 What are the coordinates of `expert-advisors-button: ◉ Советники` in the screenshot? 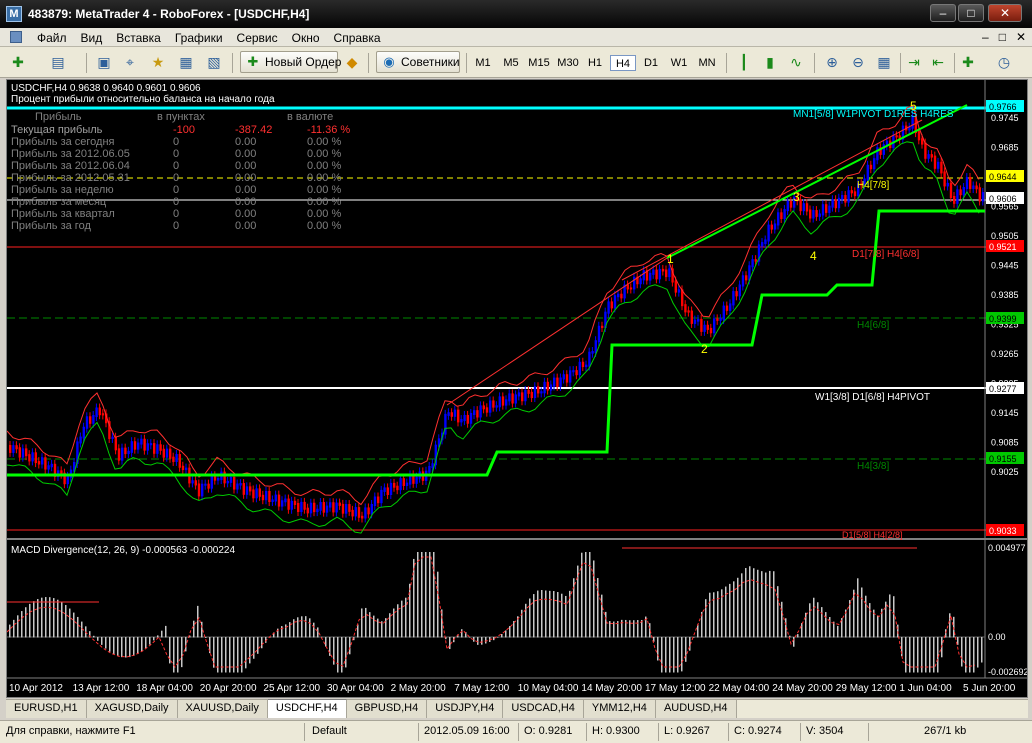 It's located at (418, 62).